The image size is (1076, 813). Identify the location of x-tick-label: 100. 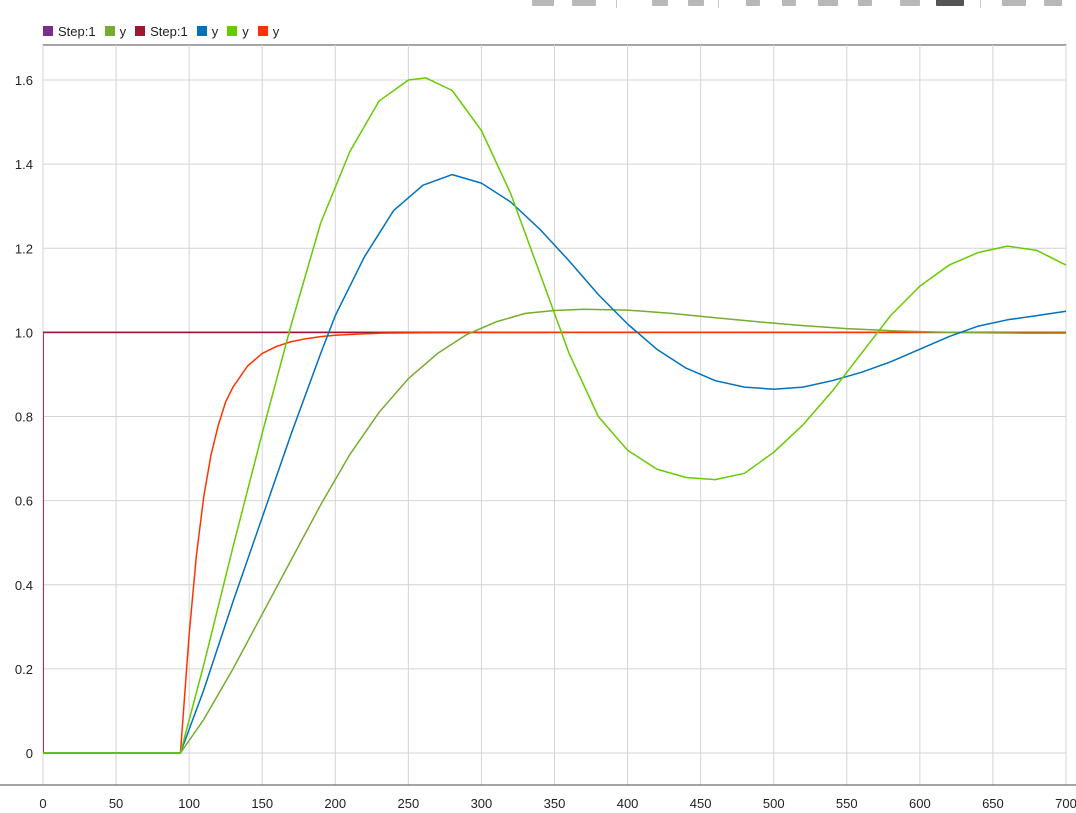
(189, 803).